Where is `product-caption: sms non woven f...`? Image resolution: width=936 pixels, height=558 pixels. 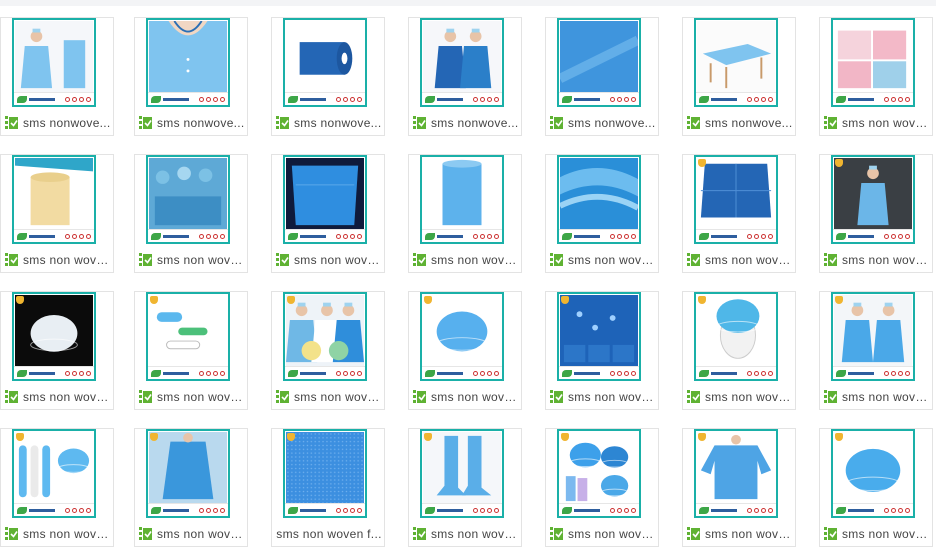
product-caption: sms non woven f... is located at coordinates (329, 534).